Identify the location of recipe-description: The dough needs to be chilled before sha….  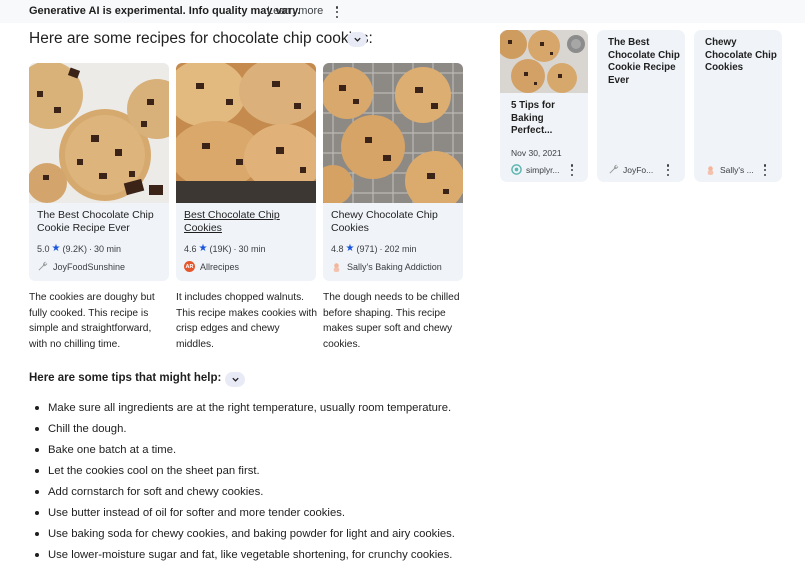
(391, 321).